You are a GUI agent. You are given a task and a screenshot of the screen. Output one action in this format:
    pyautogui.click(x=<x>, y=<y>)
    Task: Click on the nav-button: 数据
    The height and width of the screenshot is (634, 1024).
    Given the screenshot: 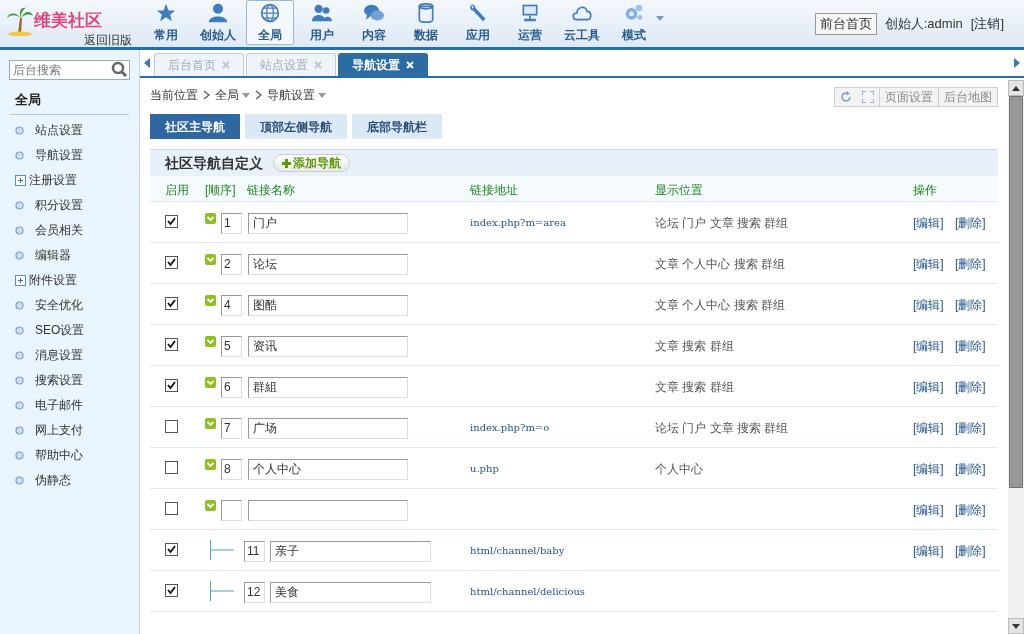 What is the action you would take?
    pyautogui.click(x=426, y=22)
    